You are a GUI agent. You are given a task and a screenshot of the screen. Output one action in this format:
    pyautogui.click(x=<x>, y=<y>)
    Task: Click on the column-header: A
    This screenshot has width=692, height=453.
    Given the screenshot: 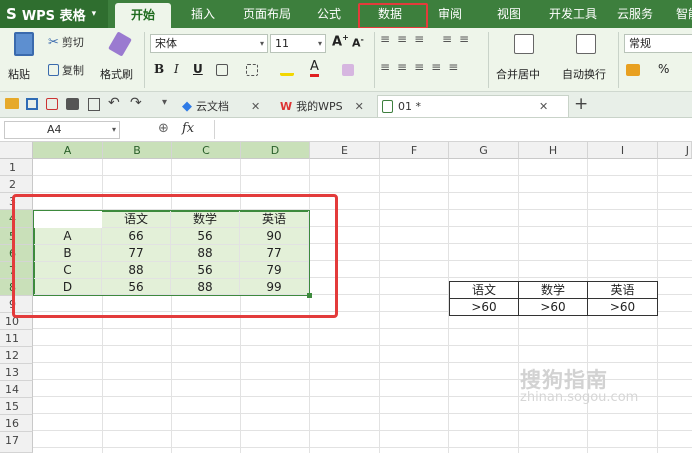 What is the action you would take?
    pyautogui.click(x=68, y=150)
    